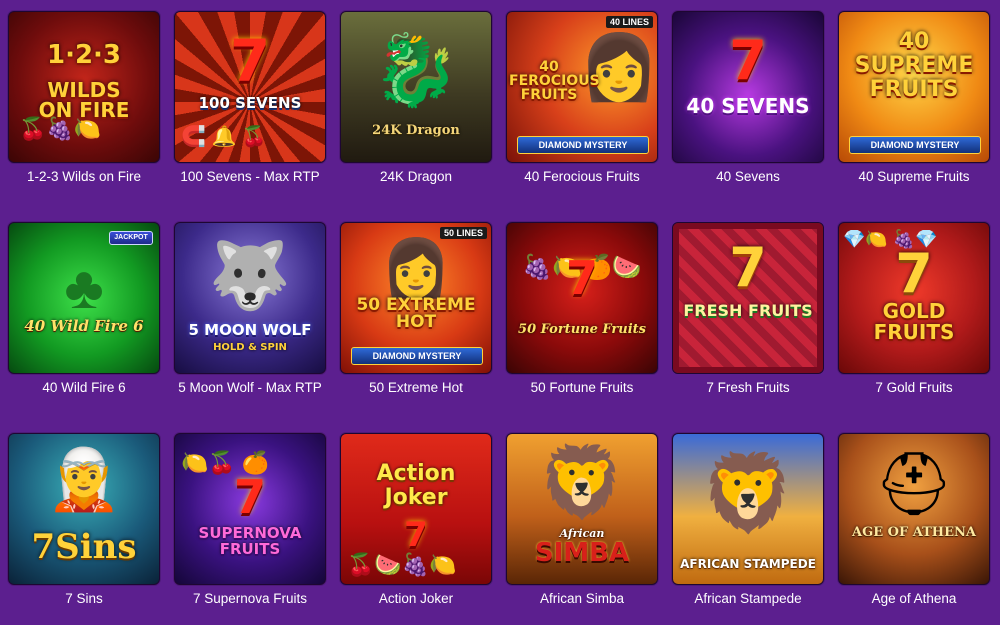 Image resolution: width=1000 pixels, height=625 pixels. I want to click on game-thumbnail: 1·2·3 WILDS ON FIRE 🍒🍇🍋, so click(84, 87).